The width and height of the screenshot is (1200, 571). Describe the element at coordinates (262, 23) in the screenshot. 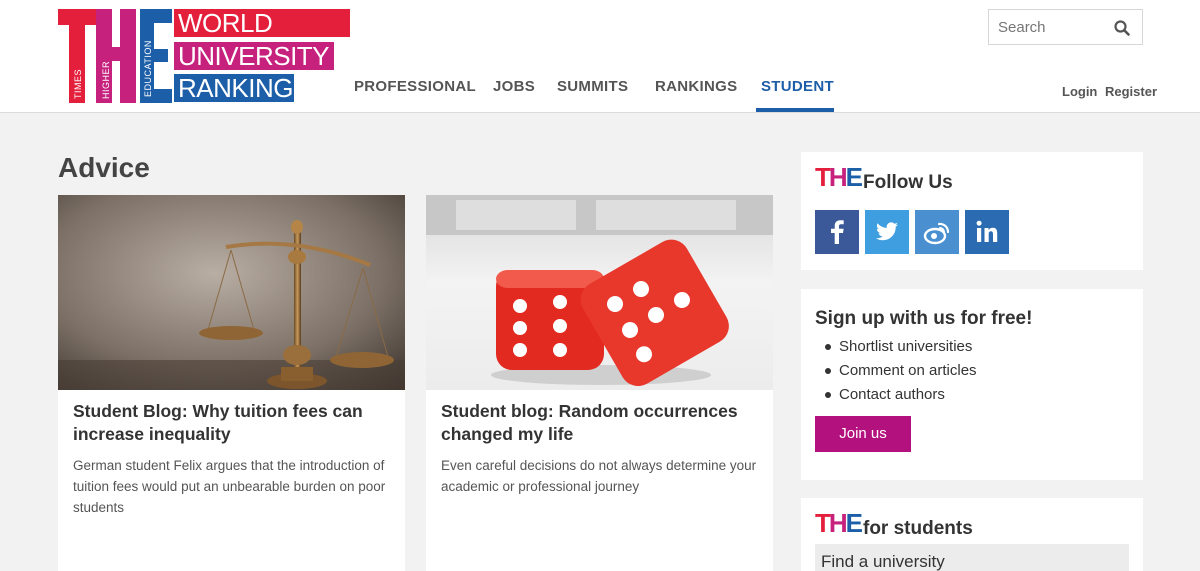

I see `logo-word-world: WORLD` at that location.